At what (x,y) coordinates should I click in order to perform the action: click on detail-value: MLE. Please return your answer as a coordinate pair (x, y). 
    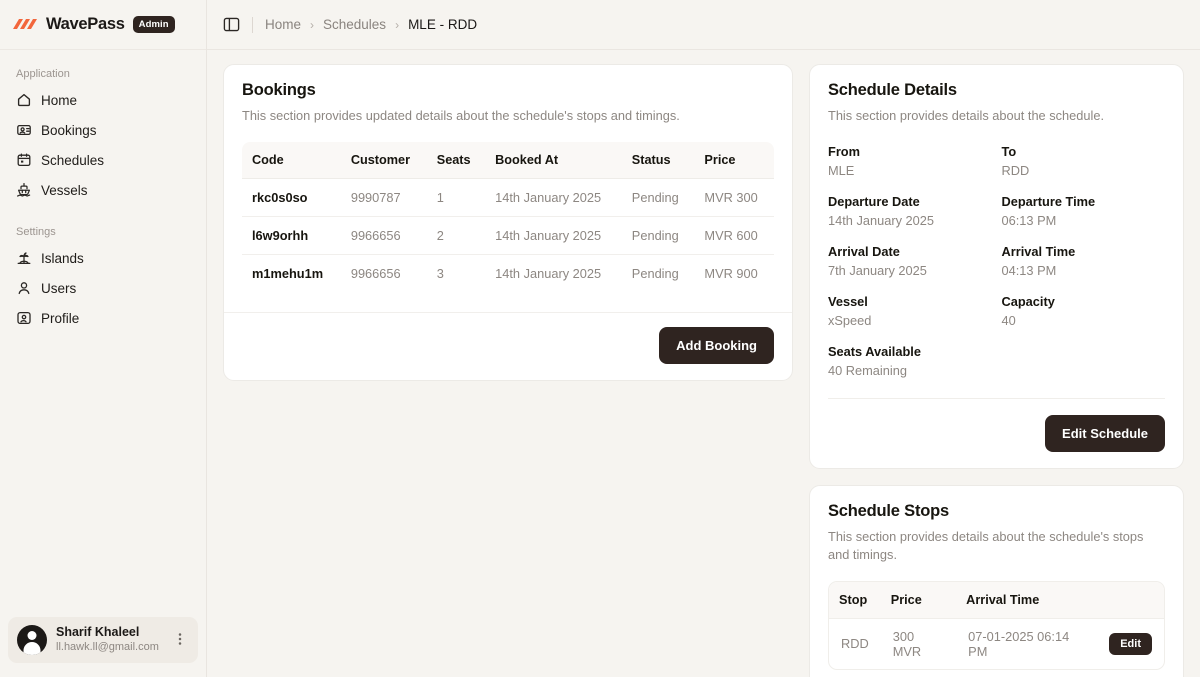
    Looking at the image, I should click on (841, 170).